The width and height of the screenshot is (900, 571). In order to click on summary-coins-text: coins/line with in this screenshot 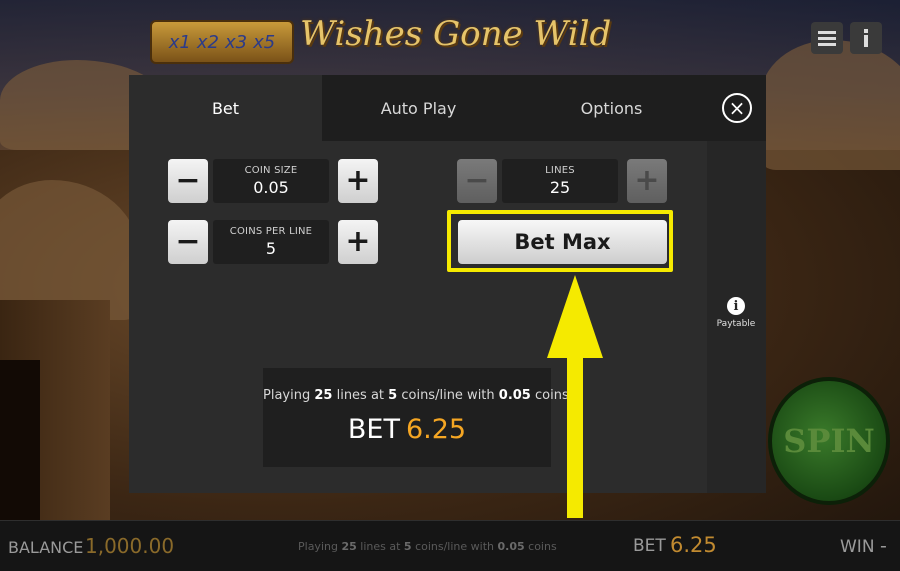, I will do `click(448, 395)`.